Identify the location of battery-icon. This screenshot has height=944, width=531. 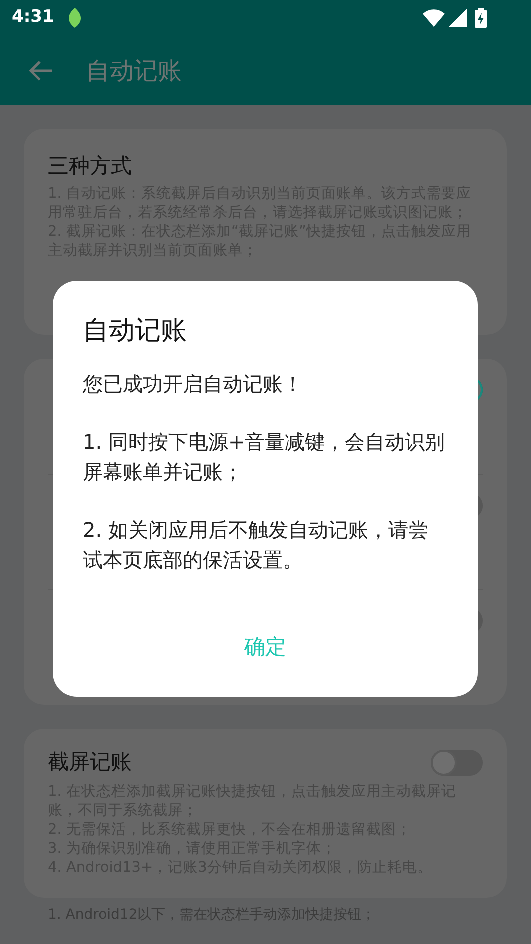
(481, 18).